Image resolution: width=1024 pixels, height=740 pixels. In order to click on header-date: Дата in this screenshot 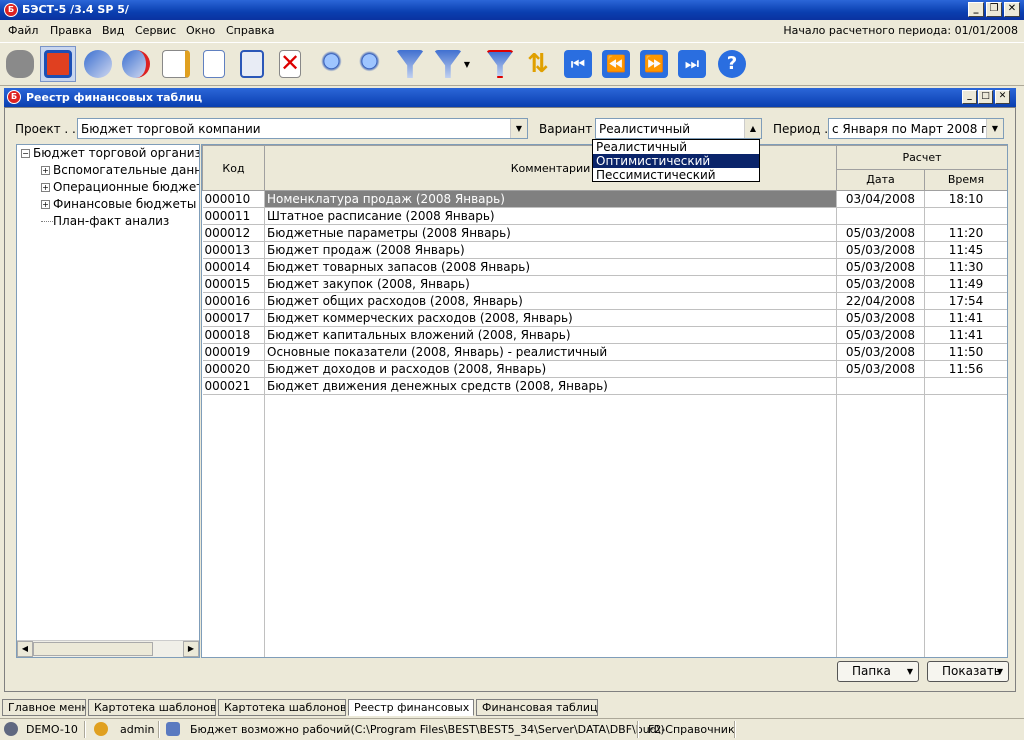, I will do `click(880, 180)`.